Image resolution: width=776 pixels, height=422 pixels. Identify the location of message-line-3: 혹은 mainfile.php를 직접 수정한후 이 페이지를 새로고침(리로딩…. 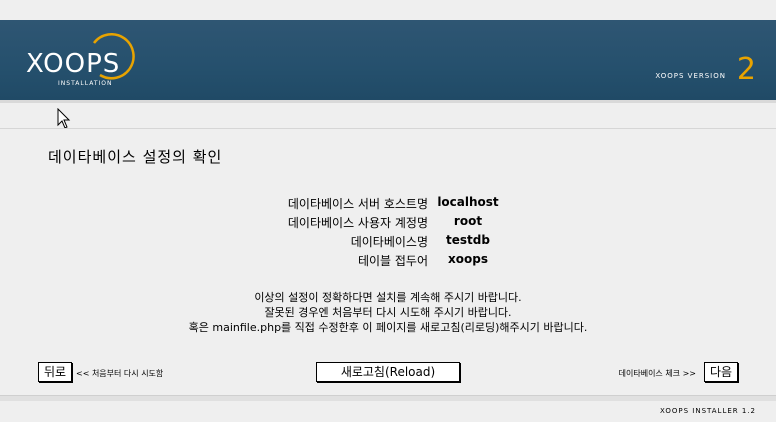
(388, 327).